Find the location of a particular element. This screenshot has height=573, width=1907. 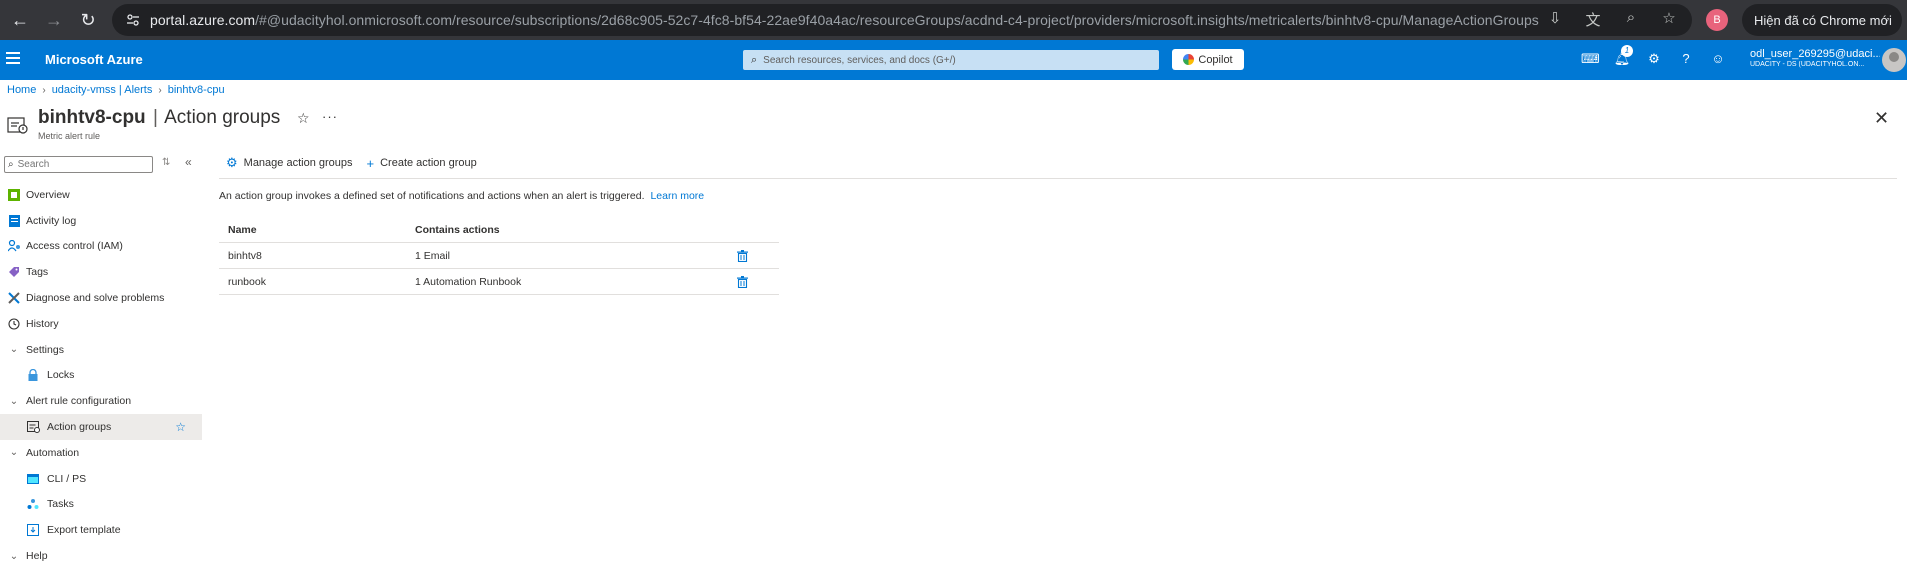

collapse-nav-icon: « is located at coordinates (188, 162).